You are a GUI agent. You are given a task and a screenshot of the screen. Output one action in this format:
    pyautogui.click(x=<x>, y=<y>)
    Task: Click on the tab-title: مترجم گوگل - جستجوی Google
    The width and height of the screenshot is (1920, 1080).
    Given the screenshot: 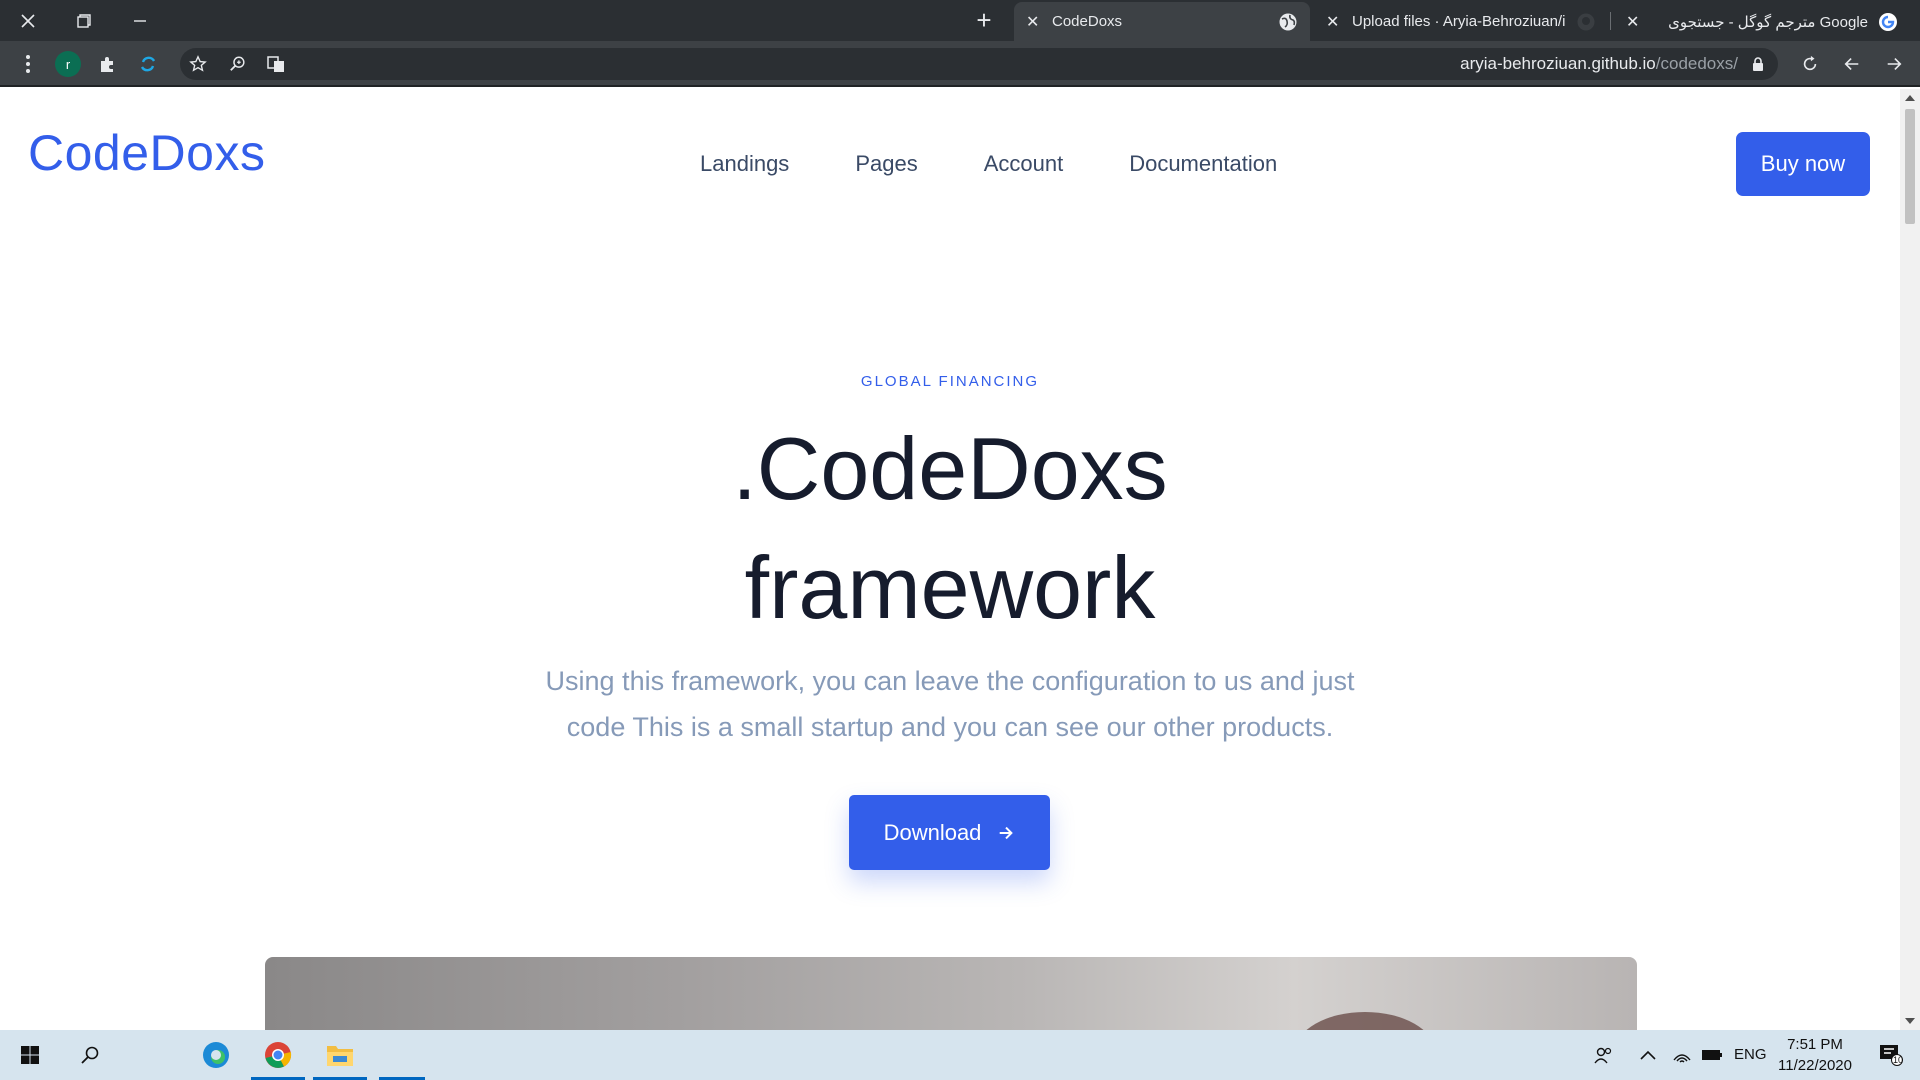 What is the action you would take?
    pyautogui.click(x=1768, y=22)
    